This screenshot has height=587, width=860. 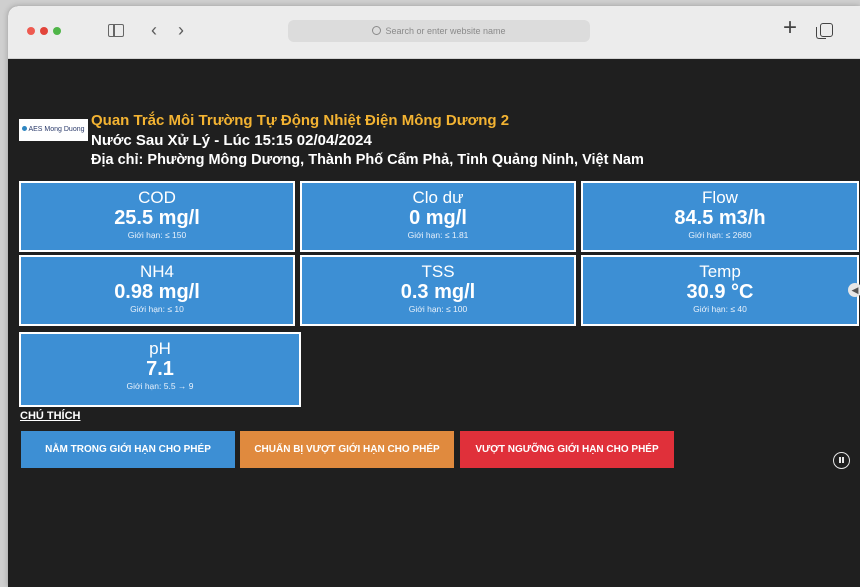 What do you see at coordinates (854, 290) in the screenshot?
I see `scroll-arrow-icon: ◀` at bounding box center [854, 290].